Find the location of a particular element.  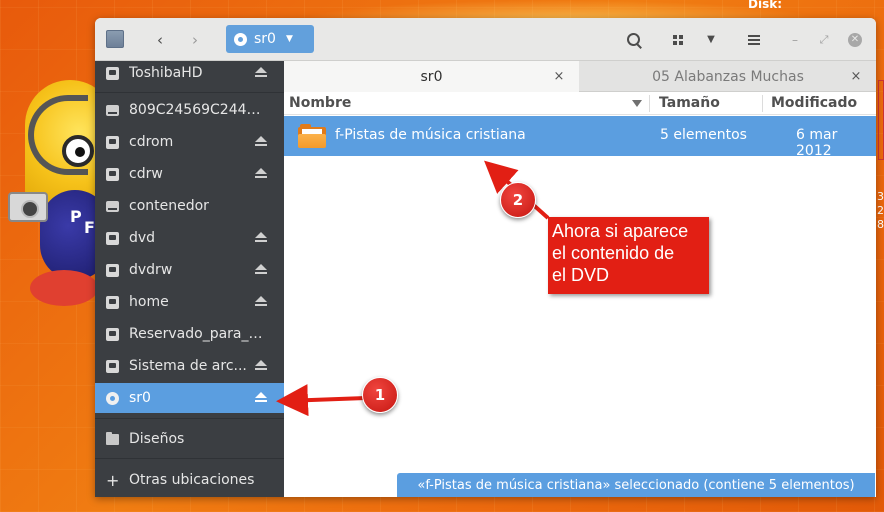

tab-bar: sr0 × 05 Alabanzas Muchas × is located at coordinates (580, 76).